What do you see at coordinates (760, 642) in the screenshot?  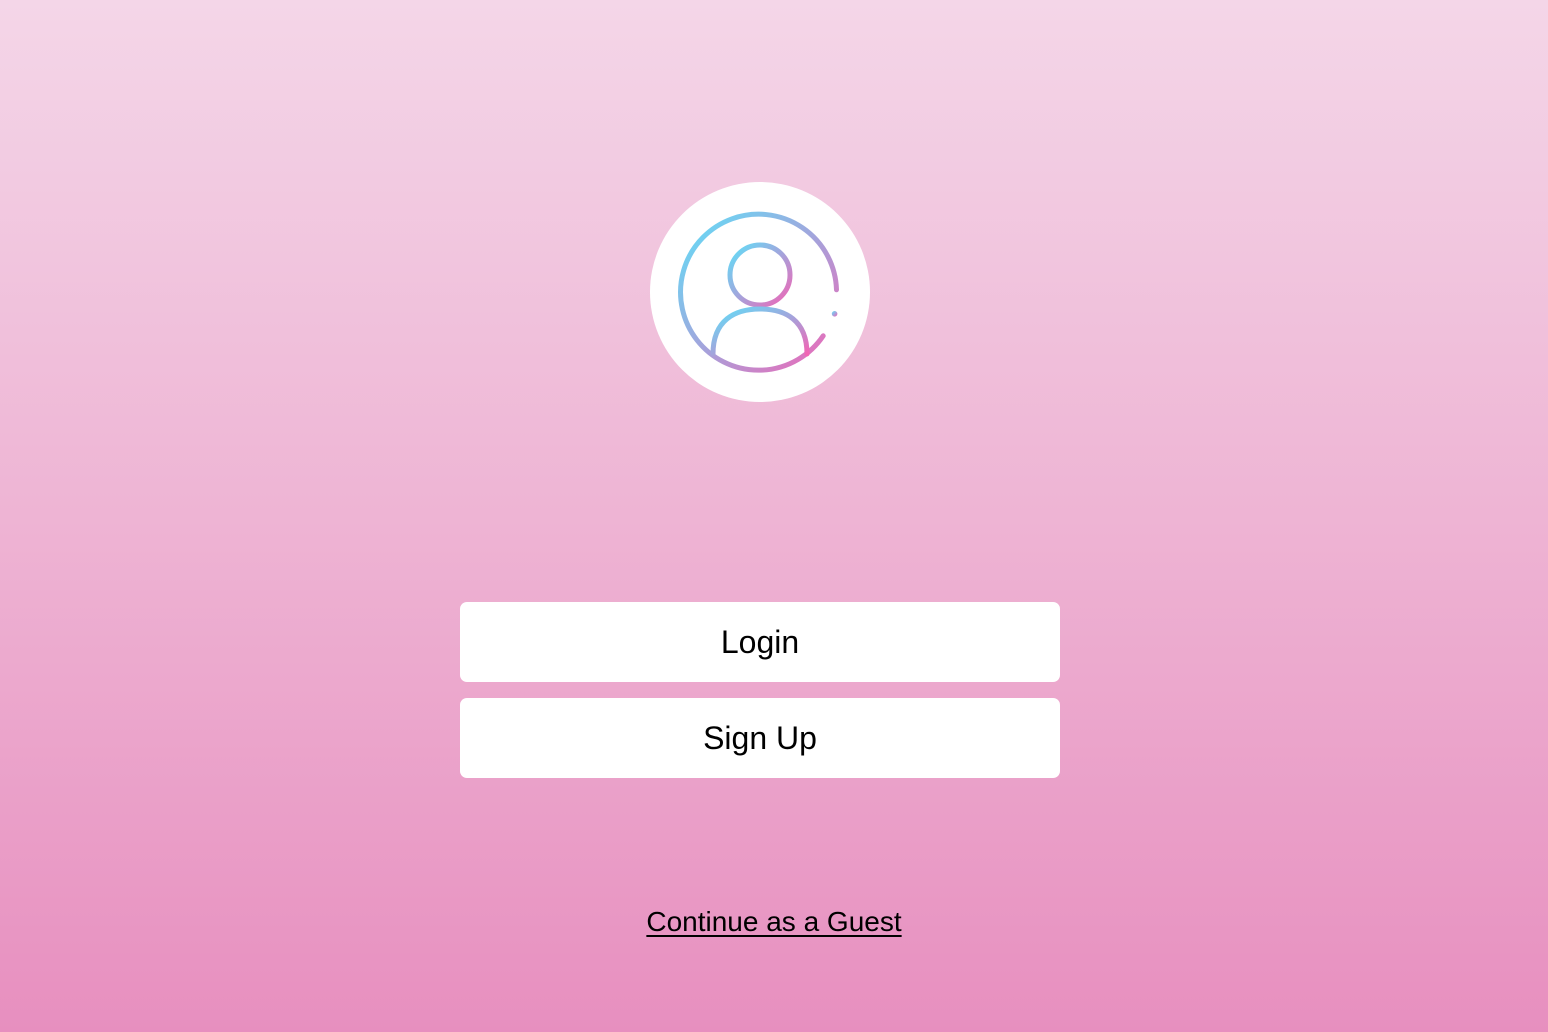 I see `login-button: Login` at bounding box center [760, 642].